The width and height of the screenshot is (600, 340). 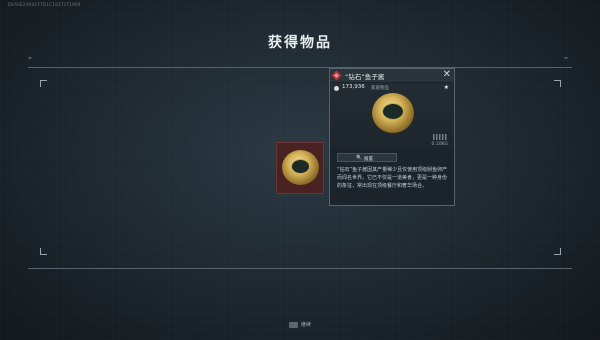 What do you see at coordinates (293, 325) in the screenshot?
I see `continue-key-icon` at bounding box center [293, 325].